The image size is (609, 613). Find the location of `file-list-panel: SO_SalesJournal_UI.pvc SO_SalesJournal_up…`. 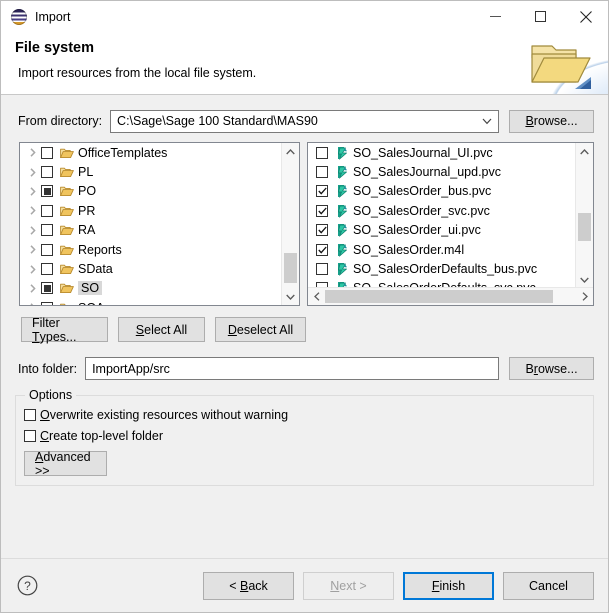

file-list-panel: SO_SalesJournal_UI.pvc SO_SalesJournal_up… is located at coordinates (450, 224).